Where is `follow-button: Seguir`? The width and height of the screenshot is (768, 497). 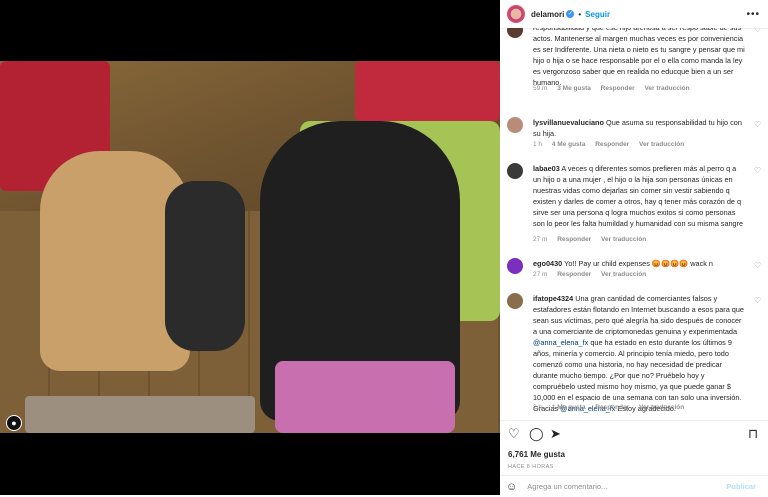
follow-button: Seguir is located at coordinates (597, 14).